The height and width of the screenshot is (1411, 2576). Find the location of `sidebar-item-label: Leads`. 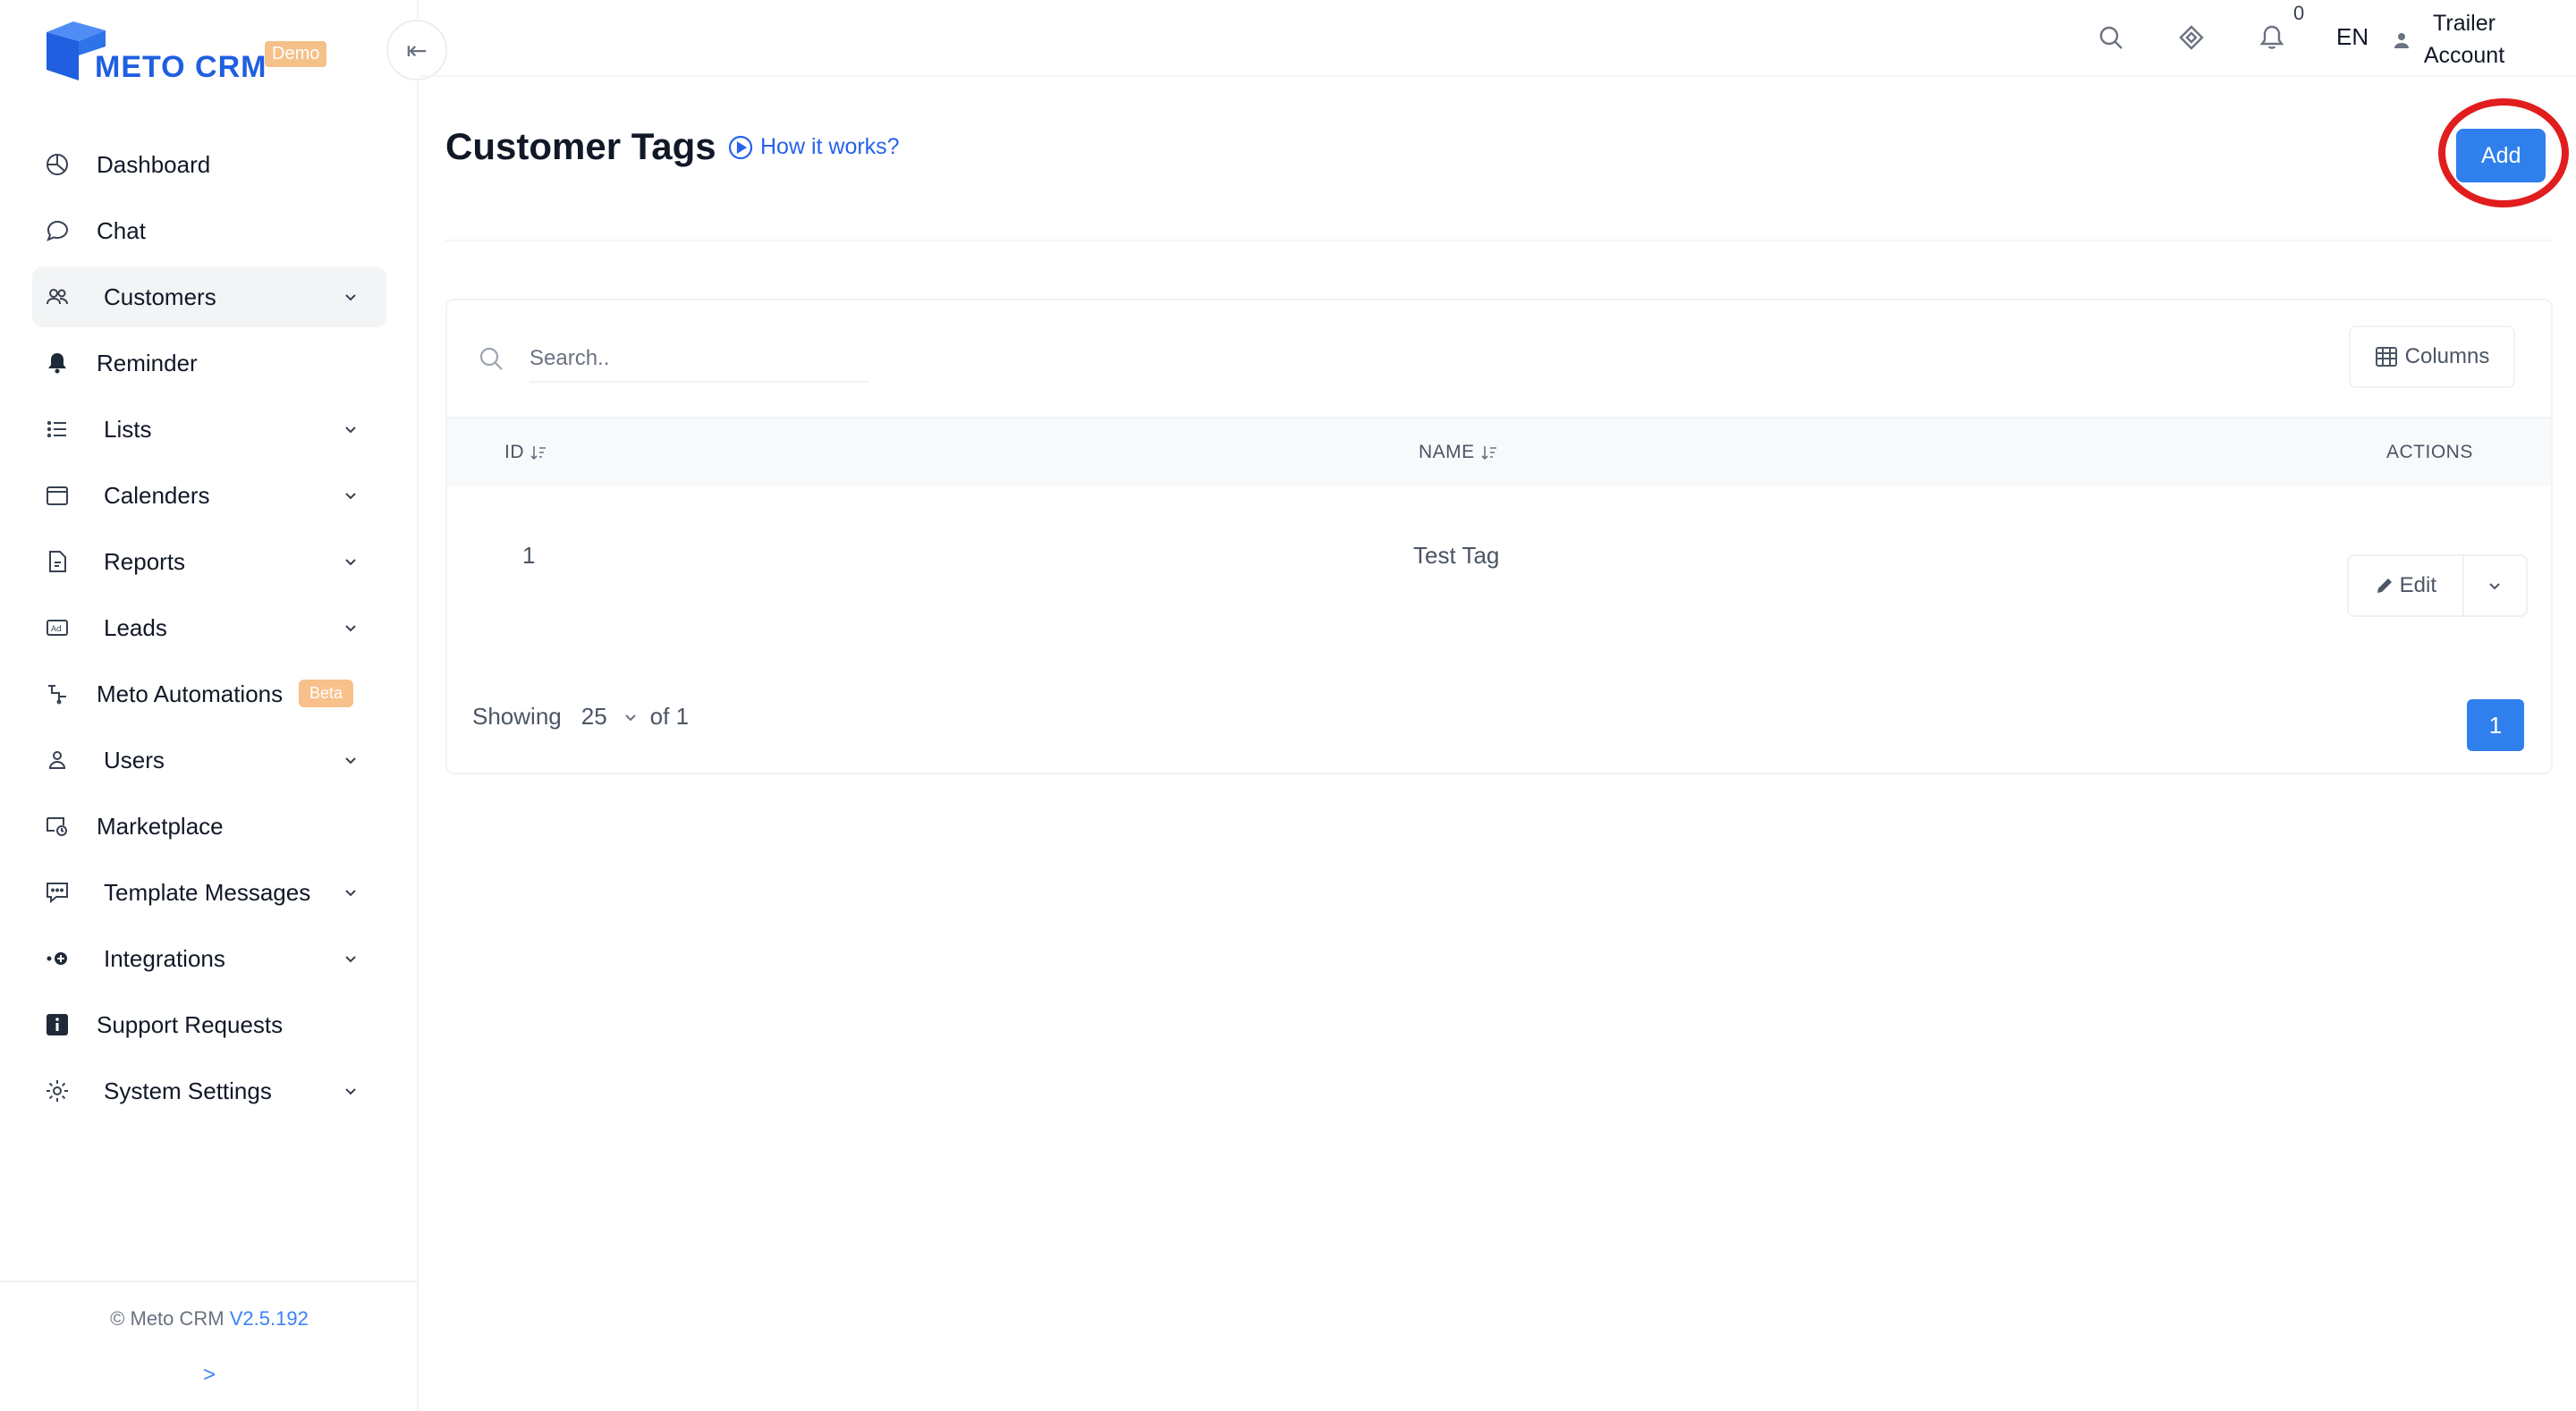

sidebar-item-label: Leads is located at coordinates (135, 627).